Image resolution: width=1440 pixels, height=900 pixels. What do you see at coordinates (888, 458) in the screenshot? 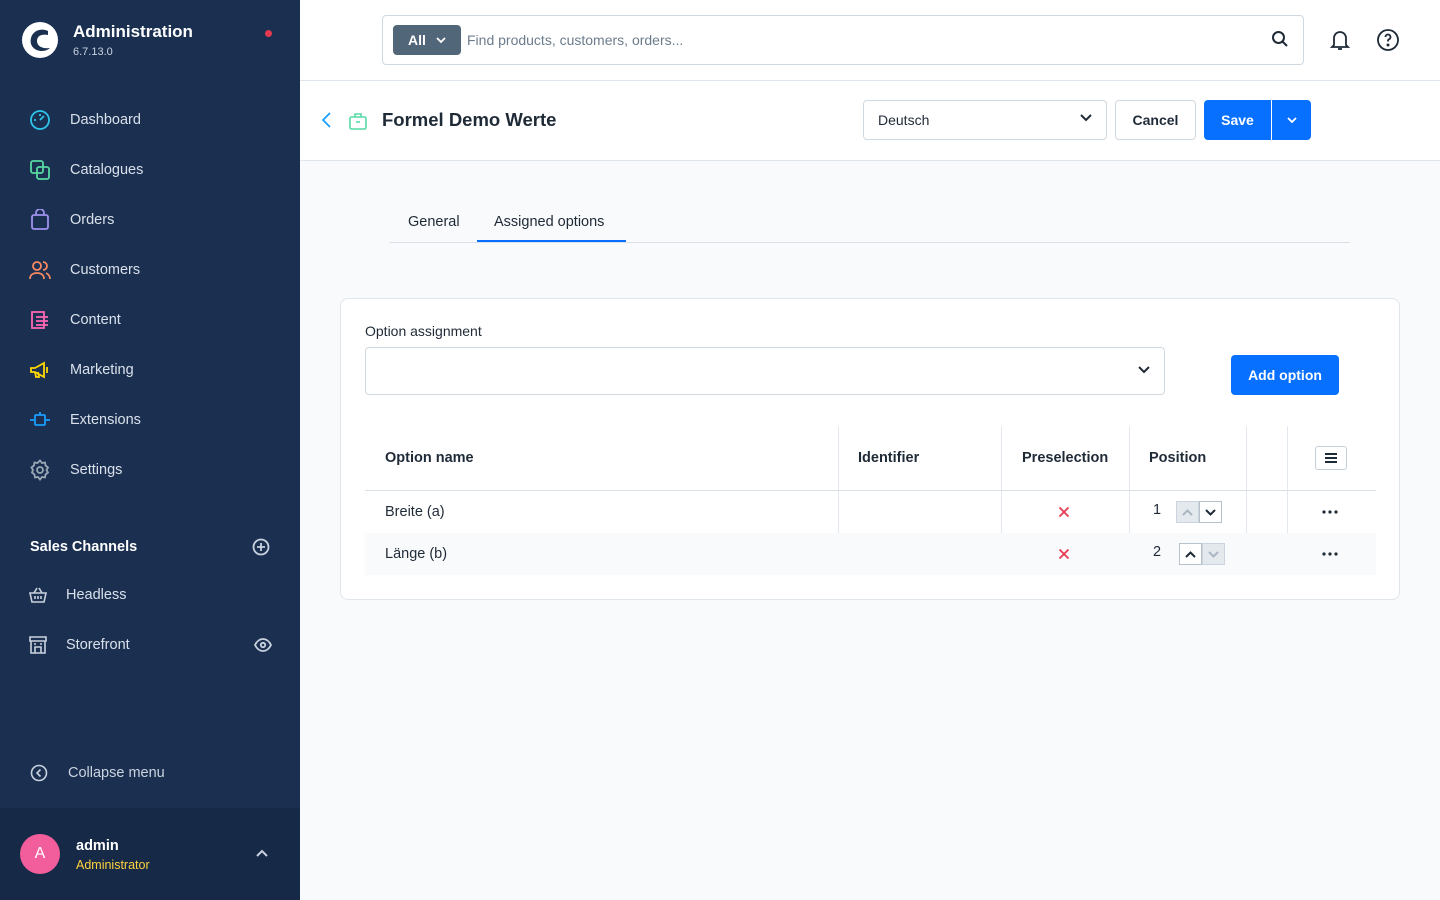
I see `column-header-identifier: Identifier` at bounding box center [888, 458].